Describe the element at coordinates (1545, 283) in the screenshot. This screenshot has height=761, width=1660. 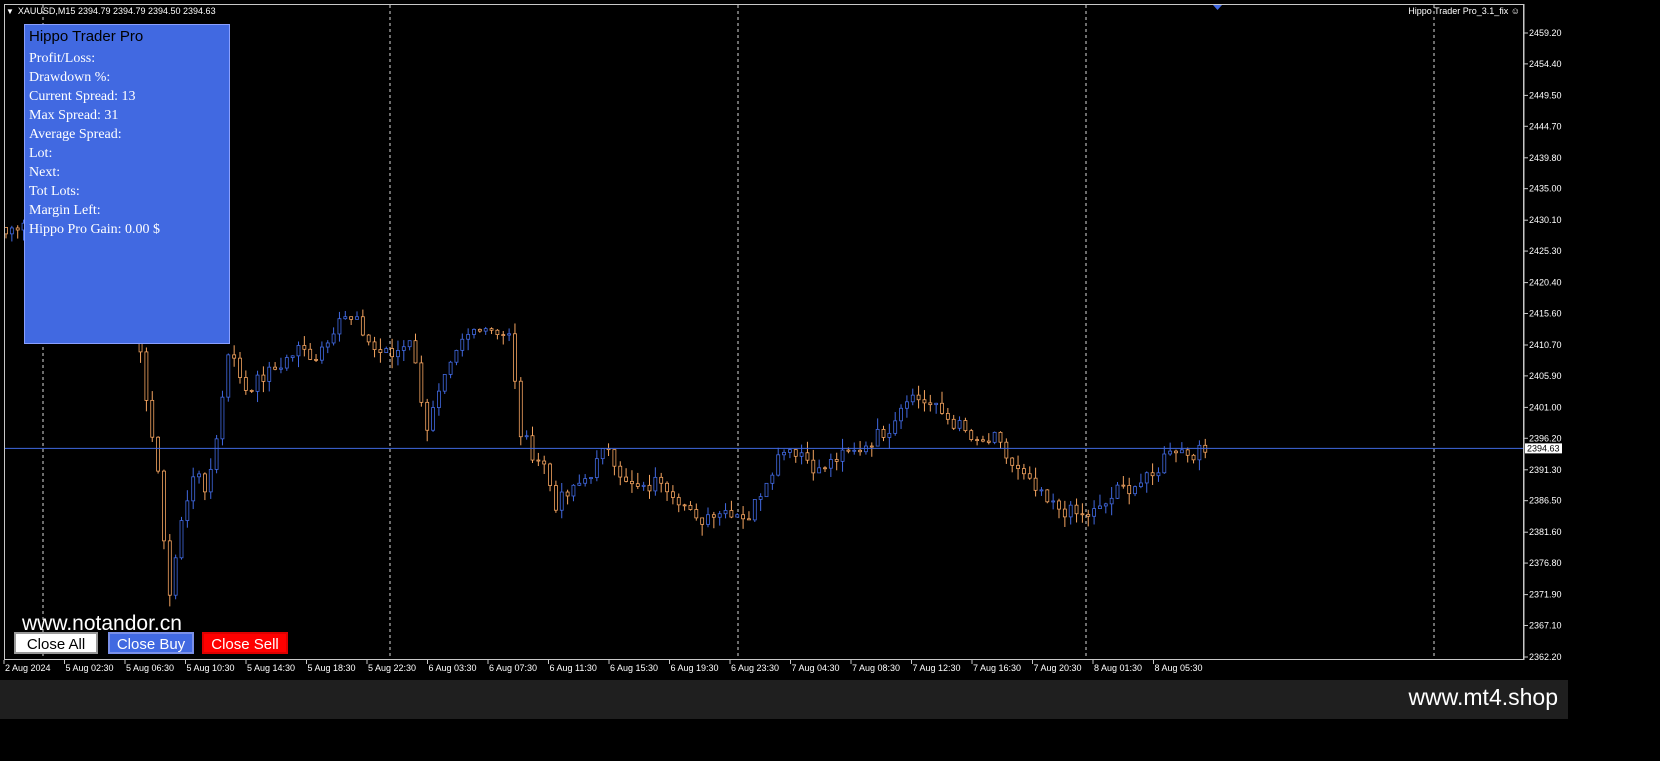
I see `y-tick-label: 2420.40` at that location.